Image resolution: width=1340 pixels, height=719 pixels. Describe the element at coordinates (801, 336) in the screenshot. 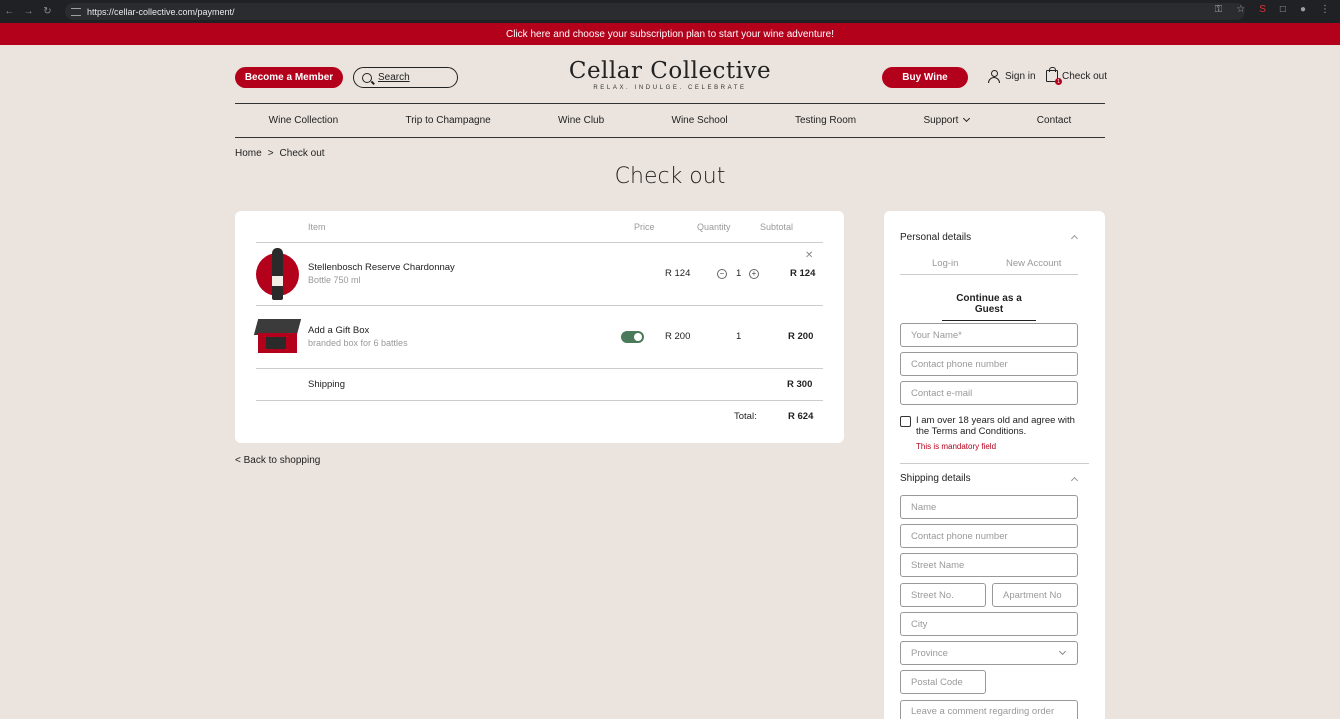

I see `item-subtotal: R 200` at that location.